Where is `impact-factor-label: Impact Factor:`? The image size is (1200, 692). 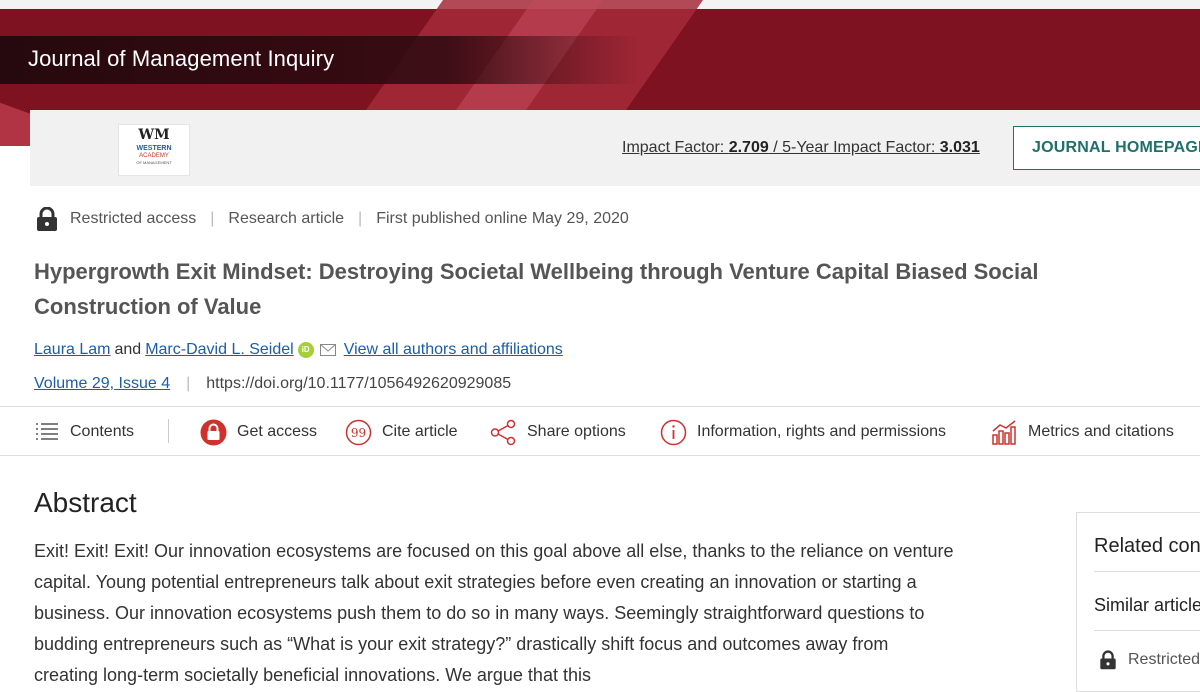
impact-factor-label: Impact Factor: is located at coordinates (675, 147).